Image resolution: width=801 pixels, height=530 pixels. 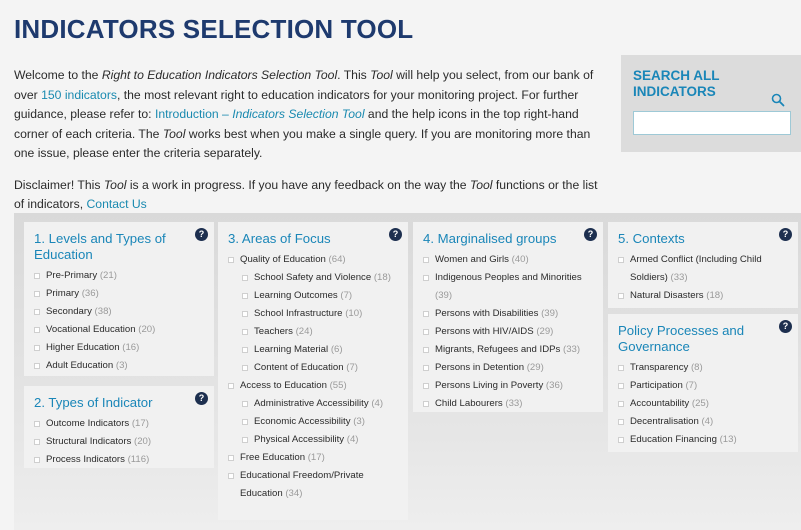 I want to click on option-label: Quality of Education, so click(x=283, y=259).